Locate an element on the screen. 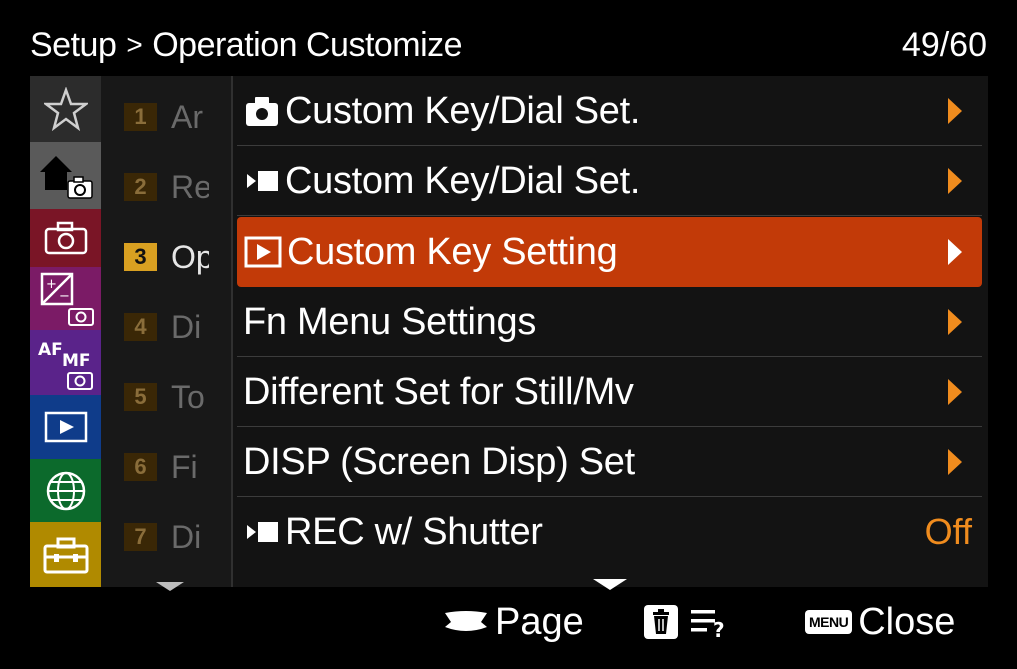  menu-item-fn-menu-settings: Fn Menu Settings is located at coordinates (609, 322).